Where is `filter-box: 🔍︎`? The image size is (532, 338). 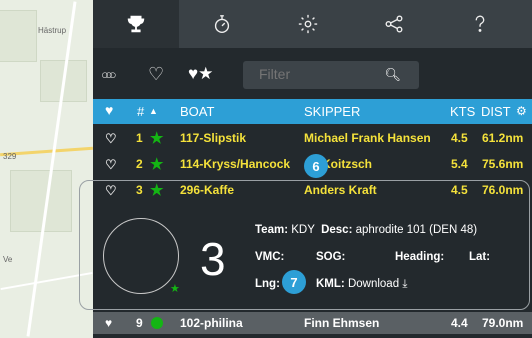 filter-box: 🔍︎ is located at coordinates (331, 75).